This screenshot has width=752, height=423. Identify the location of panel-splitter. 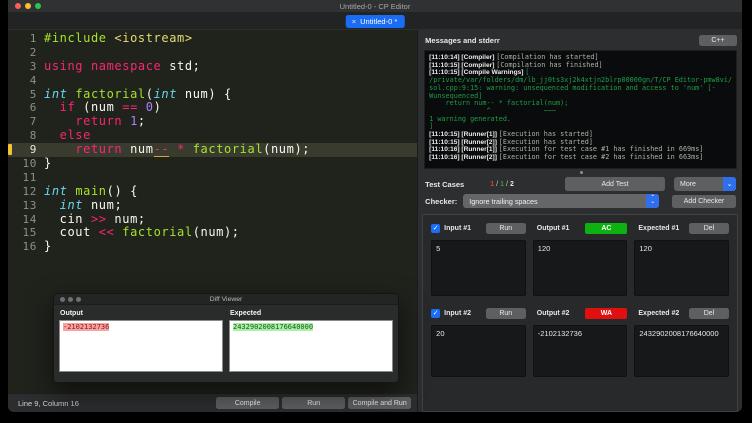
(580, 172).